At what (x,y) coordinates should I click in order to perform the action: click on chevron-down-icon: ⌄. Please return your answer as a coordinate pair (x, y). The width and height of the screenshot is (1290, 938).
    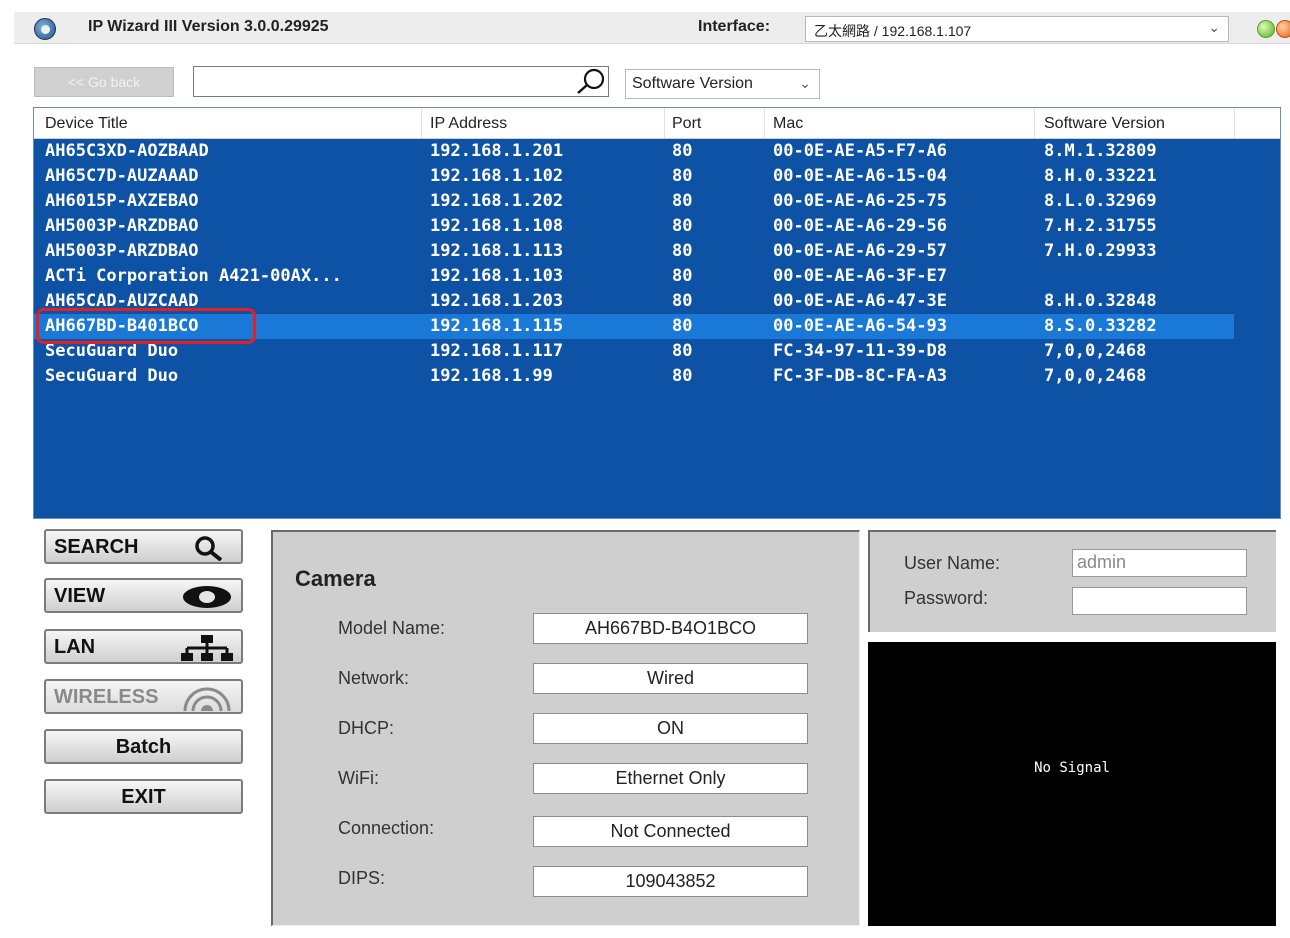
    Looking at the image, I should click on (805, 83).